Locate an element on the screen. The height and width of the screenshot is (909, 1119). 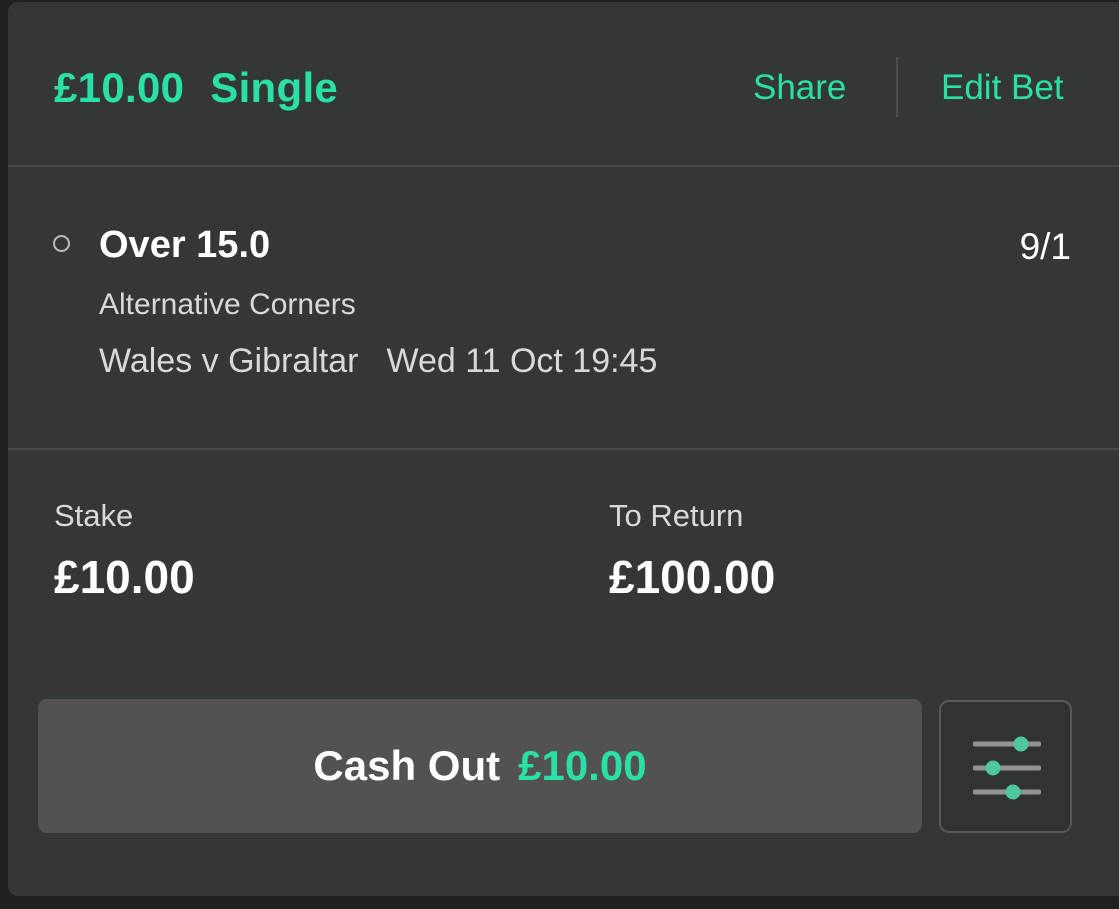
edit-bet-button: Edit Bet is located at coordinates (1002, 88).